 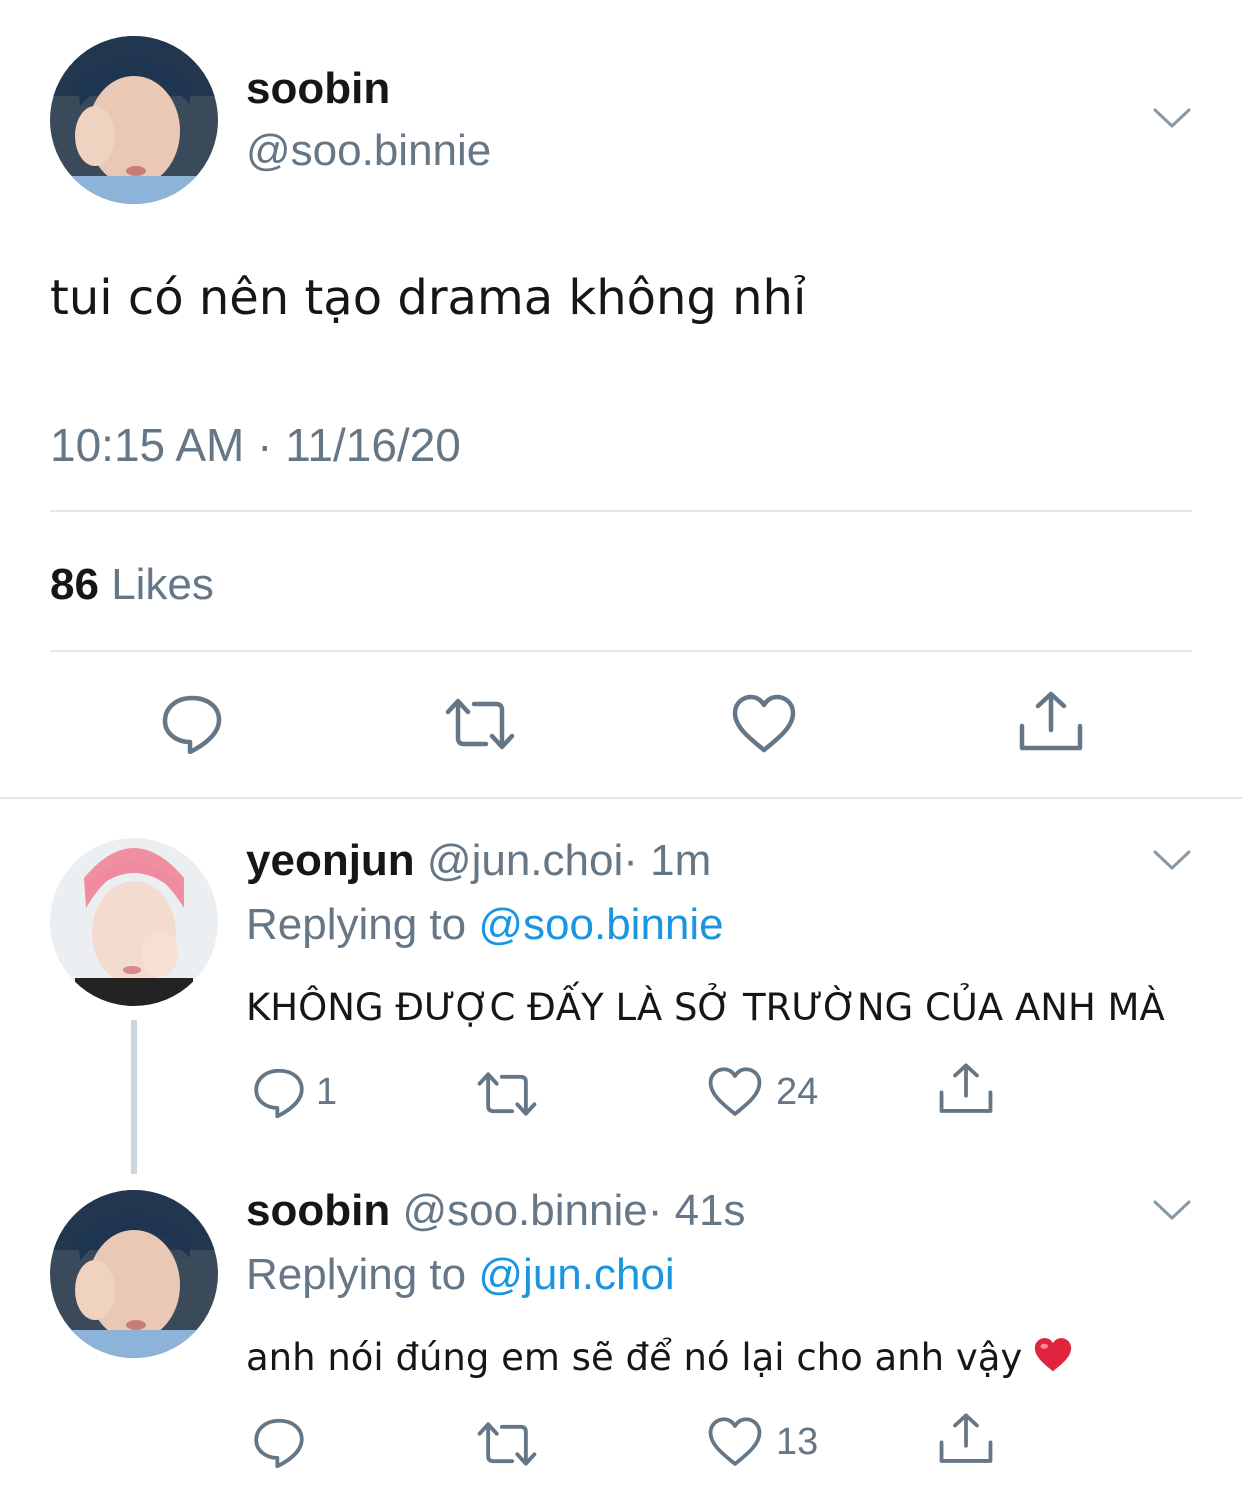 I want to click on reply-text: anh nói đúng em sẽ để nó lại cho anh vậy, so click(x=634, y=1357).